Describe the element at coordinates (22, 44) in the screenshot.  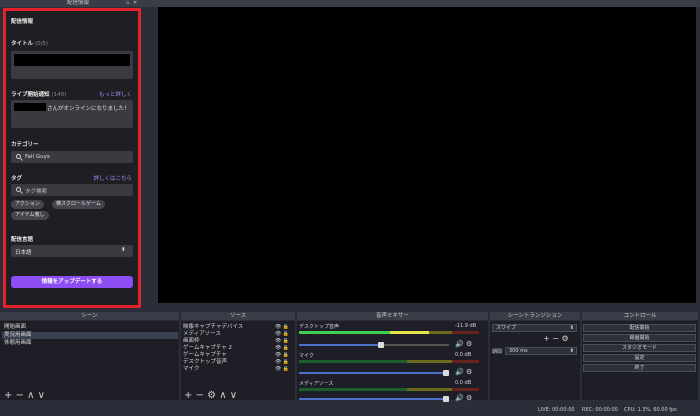
I see `title-label-text: タイトル` at that location.